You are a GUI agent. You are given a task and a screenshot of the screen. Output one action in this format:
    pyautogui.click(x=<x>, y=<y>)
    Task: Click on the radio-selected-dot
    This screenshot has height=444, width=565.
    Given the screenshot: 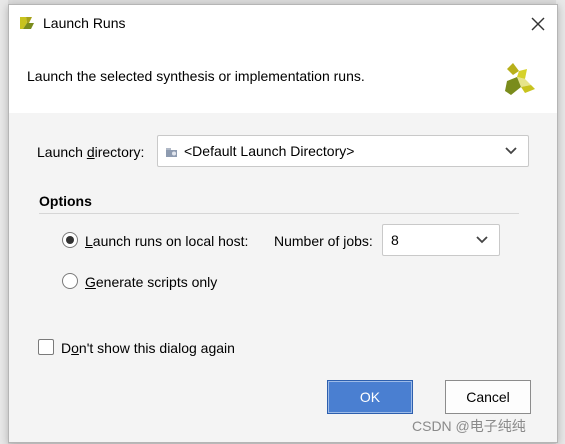 What is the action you would take?
    pyautogui.click(x=70, y=240)
    